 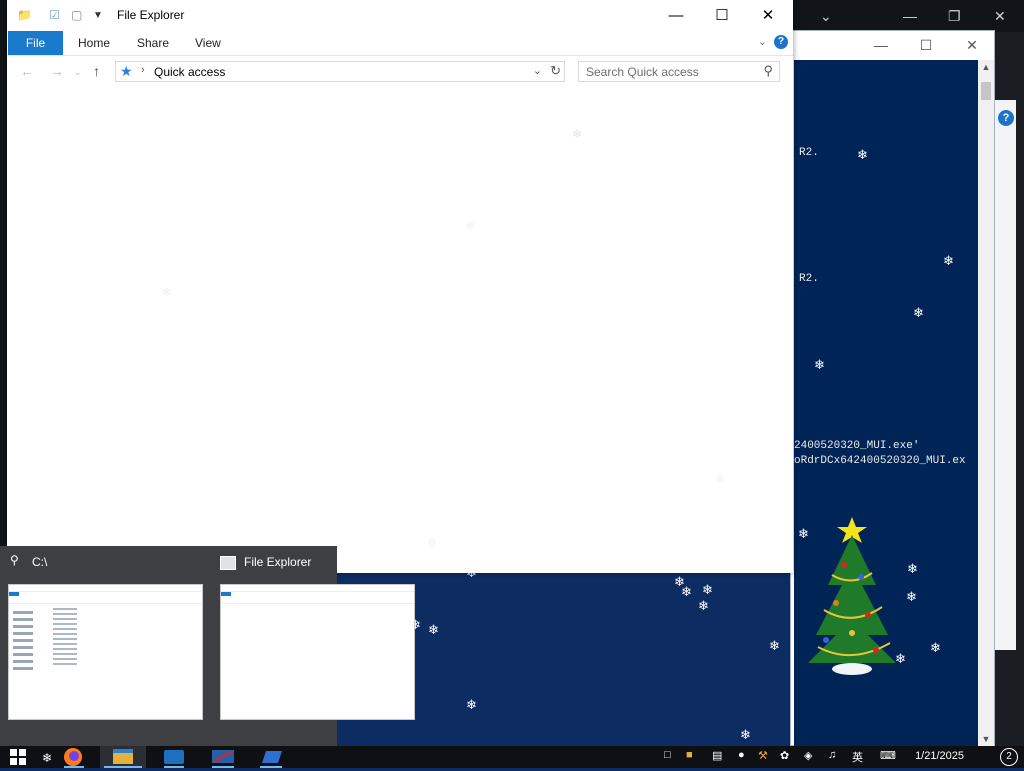 What do you see at coordinates (910, 16) in the screenshot?
I see `minimize-icon: —` at bounding box center [910, 16].